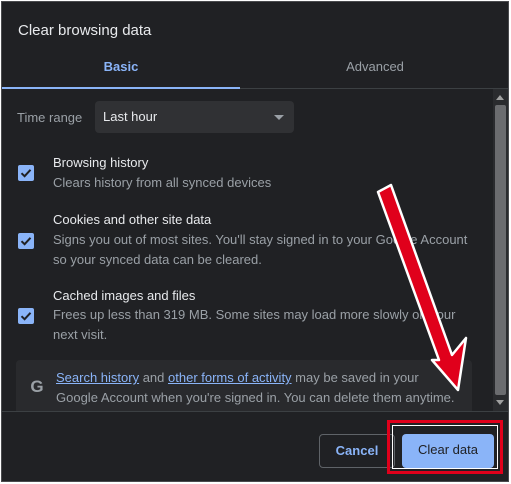 The image size is (511, 484). What do you see at coordinates (500, 97) in the screenshot?
I see `scroll-up-arrow-icon` at bounding box center [500, 97].